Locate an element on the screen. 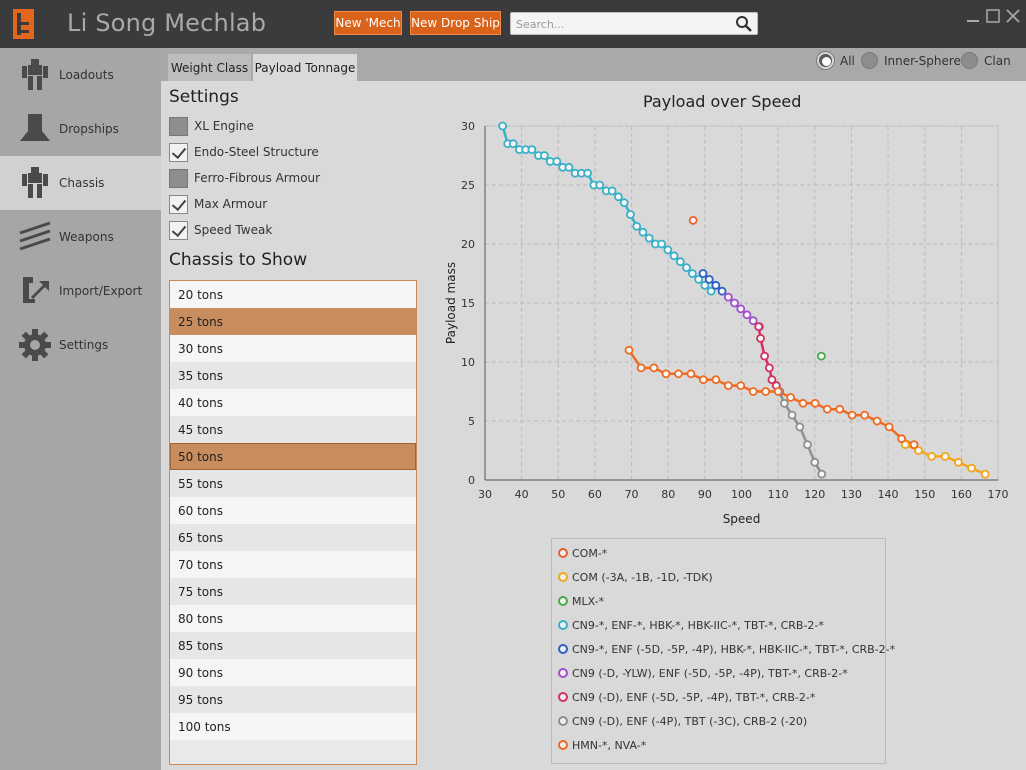 This screenshot has height=770, width=1026. option-xl-engine: XL Engine is located at coordinates (211, 126).